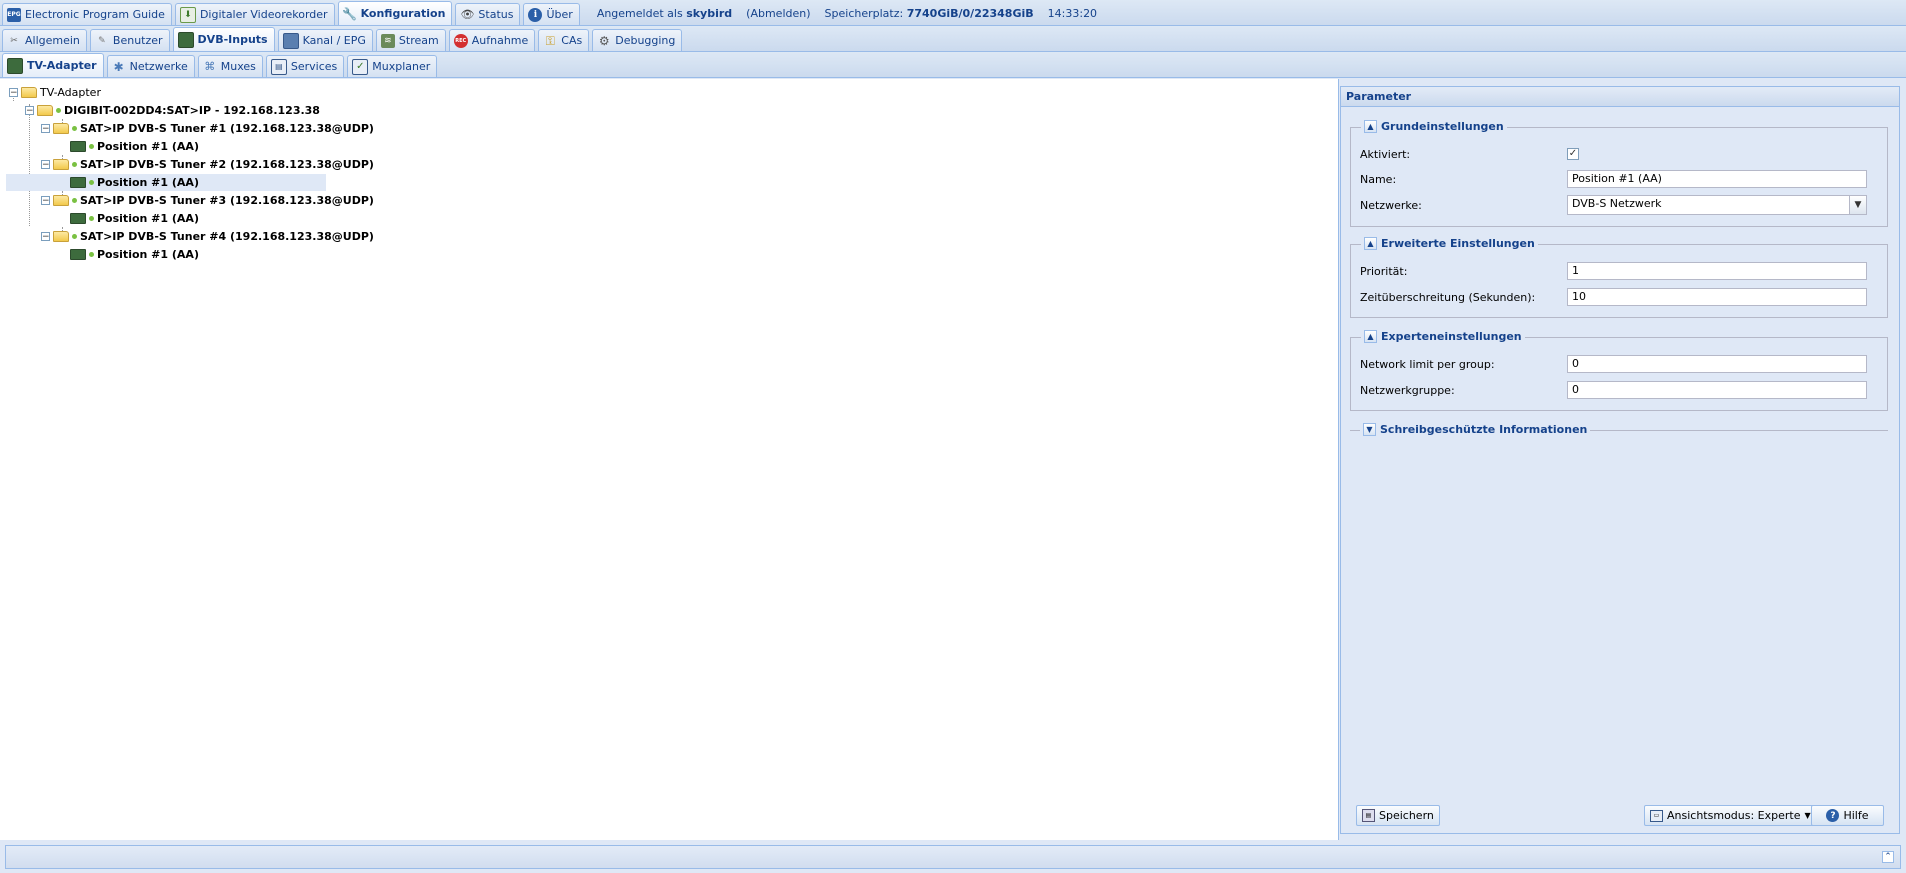  What do you see at coordinates (1620, 97) in the screenshot?
I see `parameter-panel-title: Parameter` at bounding box center [1620, 97].